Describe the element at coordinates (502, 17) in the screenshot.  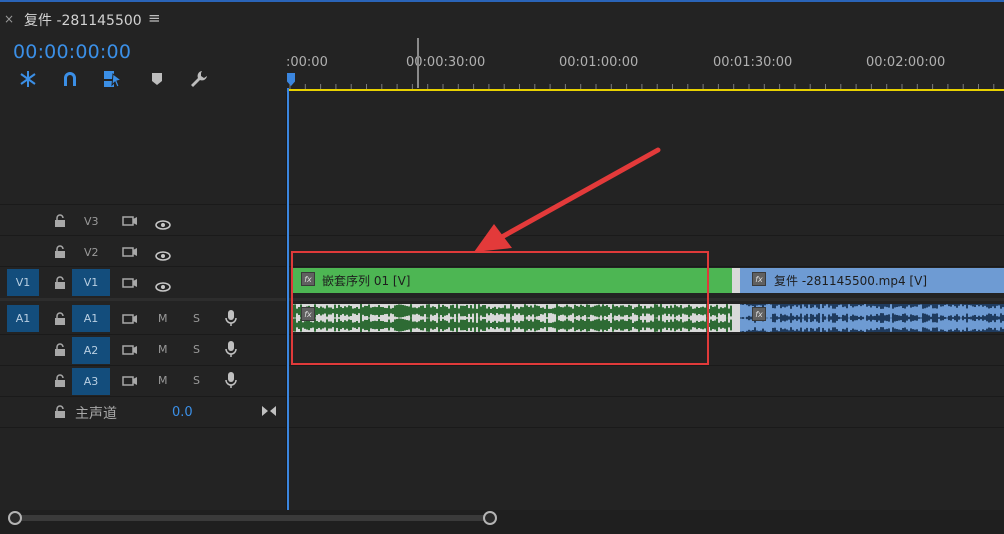
I see `sequence-tab-bar: × 复件 -281145500 ≡` at that location.